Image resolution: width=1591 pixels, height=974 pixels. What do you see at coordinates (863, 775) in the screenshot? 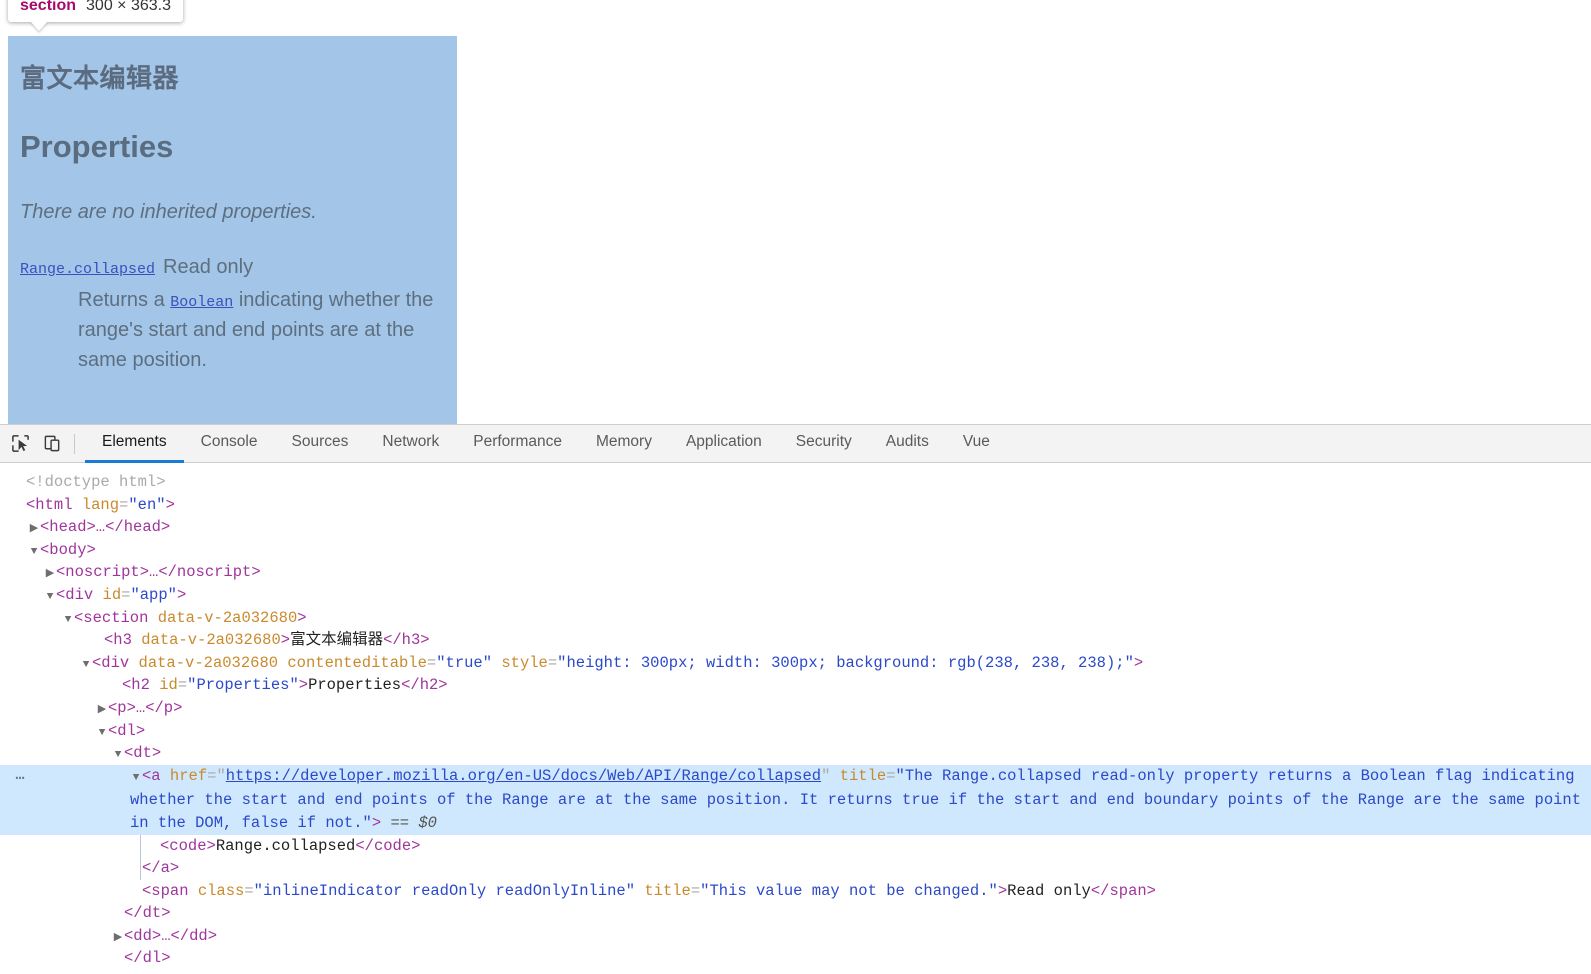
I see `anchor-title-attr: title` at bounding box center [863, 775].